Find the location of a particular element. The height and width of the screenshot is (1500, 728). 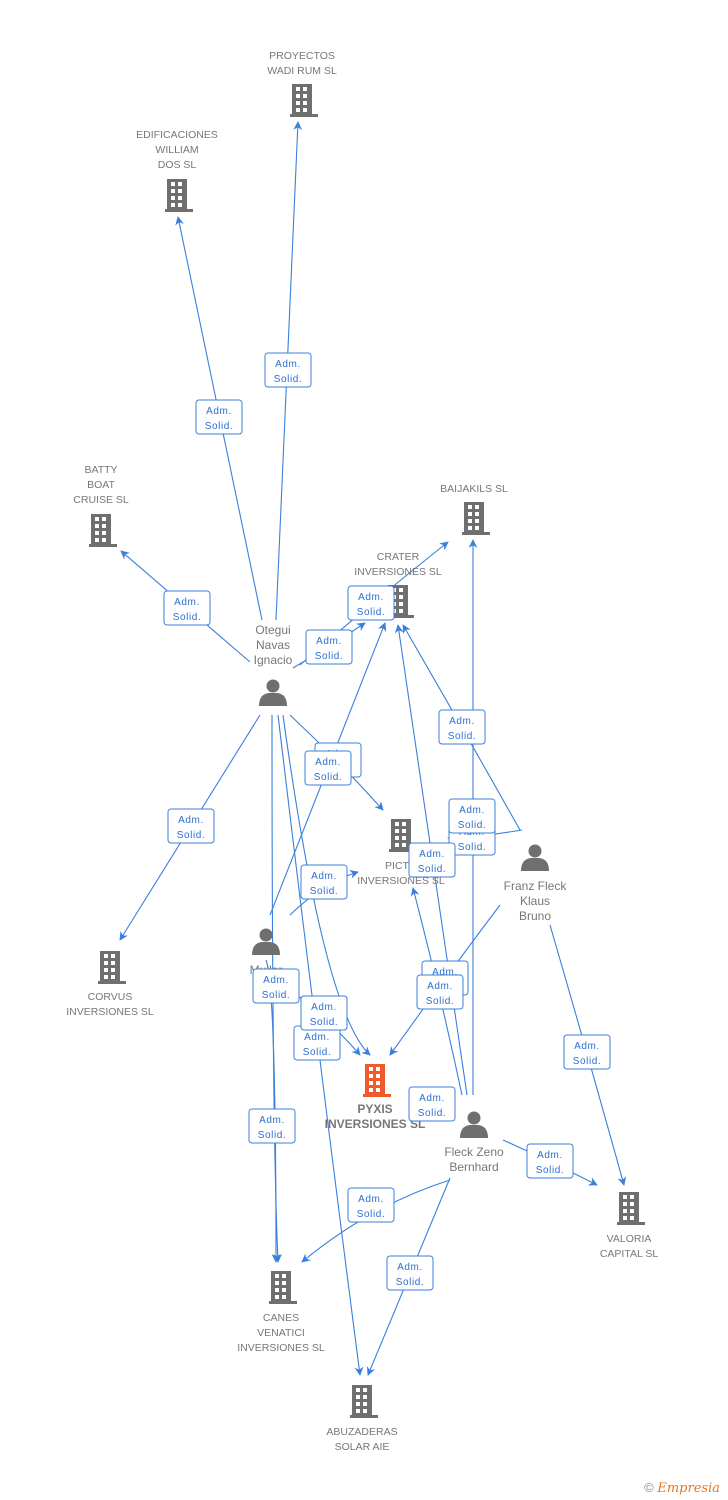

node-canes: CANES VENATICI INVERSIONES SL is located at coordinates (281, 1312).